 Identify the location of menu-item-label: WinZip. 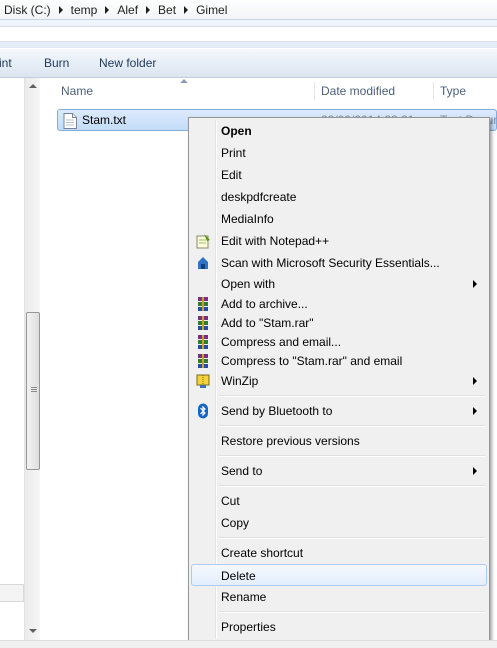
(240, 381).